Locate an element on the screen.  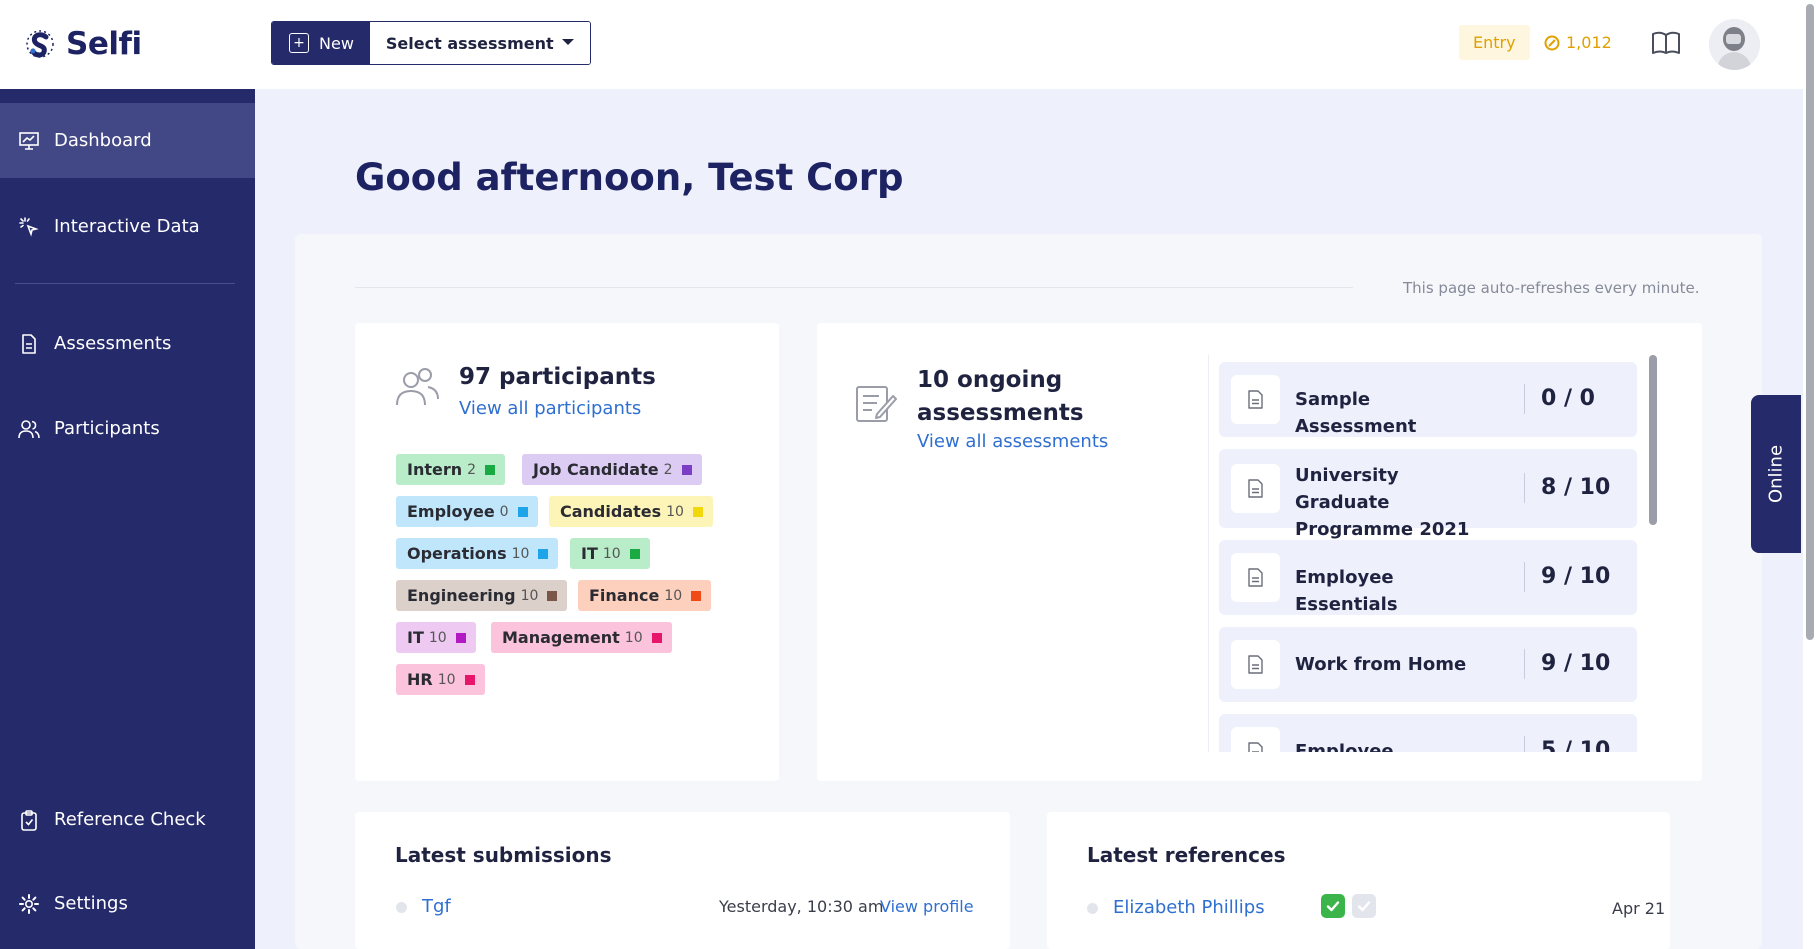
latest-references-title: Latest references is located at coordinates (1186, 855).